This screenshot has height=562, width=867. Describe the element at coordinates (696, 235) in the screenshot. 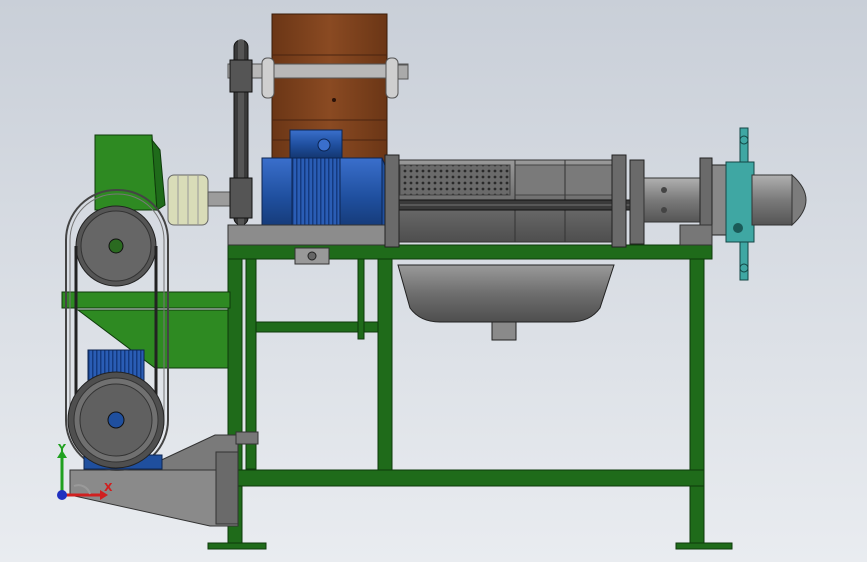

I see `outlet-bracket` at that location.